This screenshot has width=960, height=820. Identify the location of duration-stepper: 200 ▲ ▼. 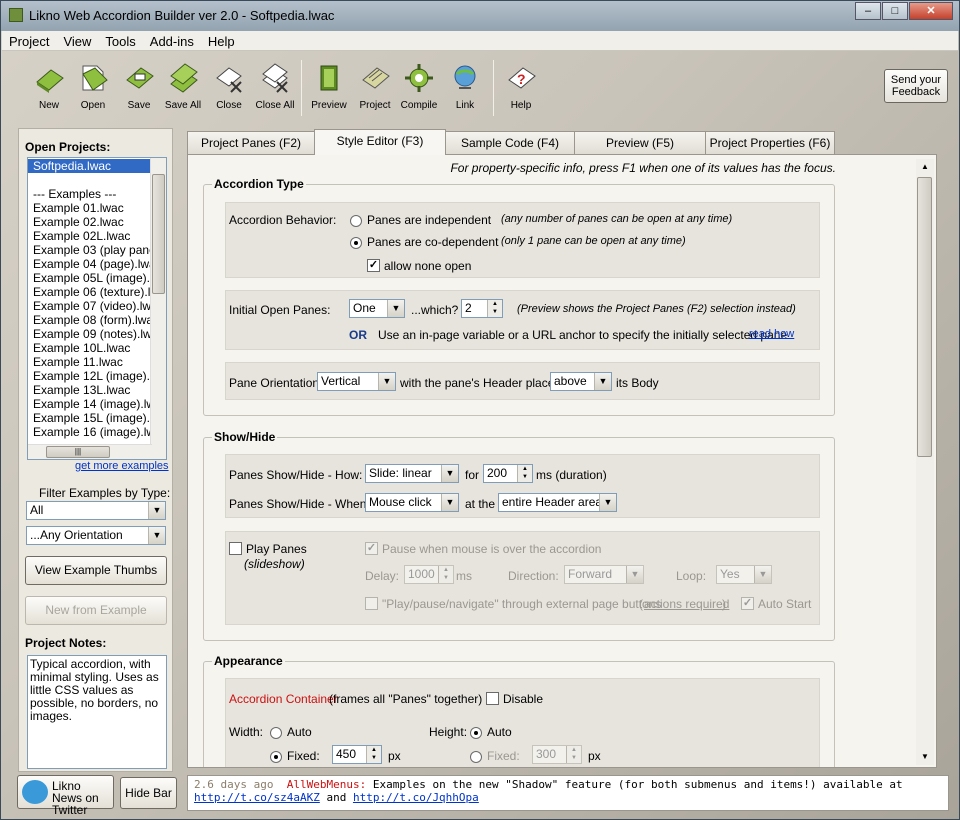
(508, 473).